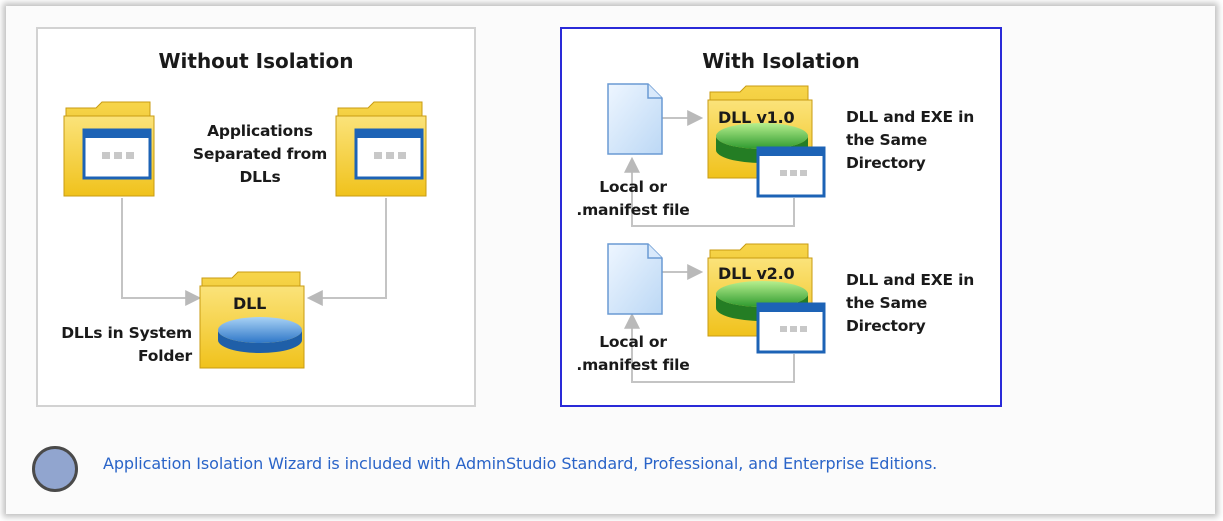  What do you see at coordinates (756, 117) in the screenshot?
I see `dll-v1-label: DLL v1.0` at bounding box center [756, 117].